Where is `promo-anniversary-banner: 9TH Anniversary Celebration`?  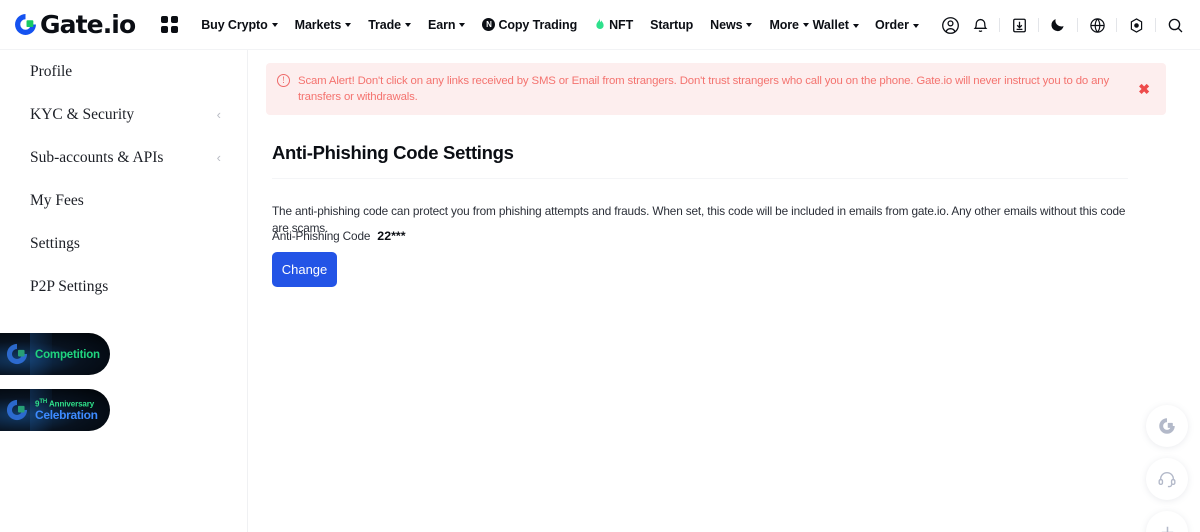 promo-anniversary-banner: 9TH Anniversary Celebration is located at coordinates (55, 410).